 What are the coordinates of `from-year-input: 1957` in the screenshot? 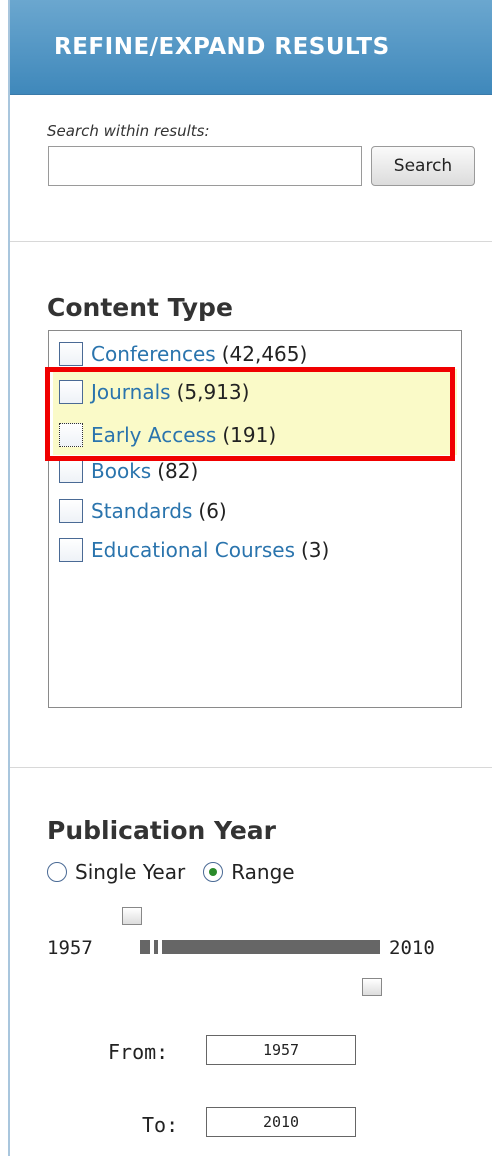 It's located at (281, 1050).